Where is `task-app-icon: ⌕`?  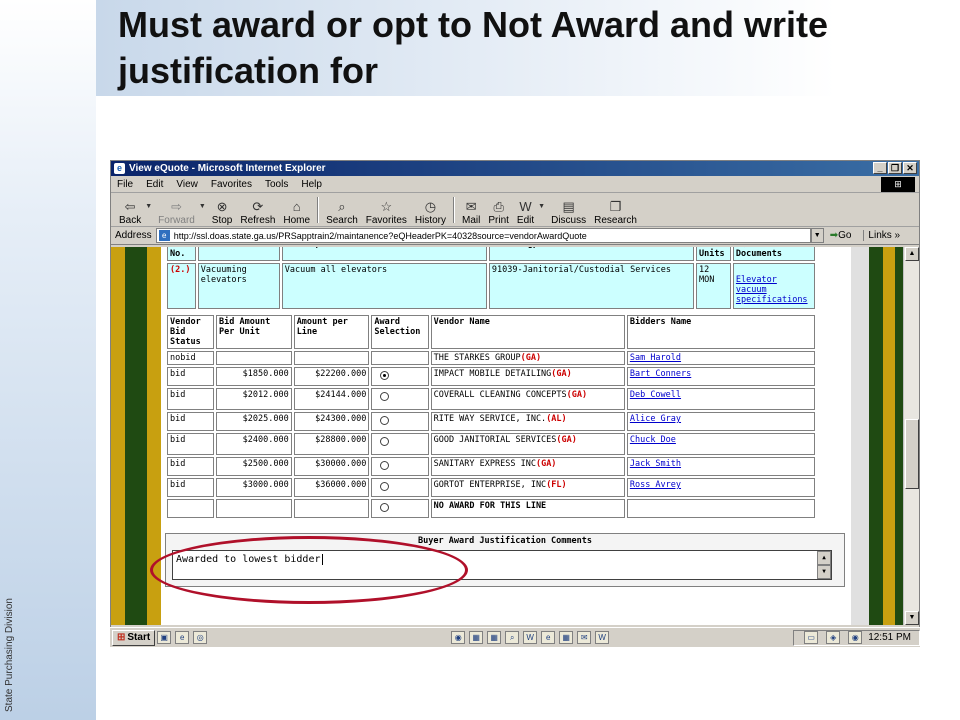 task-app-icon: ⌕ is located at coordinates (512, 637).